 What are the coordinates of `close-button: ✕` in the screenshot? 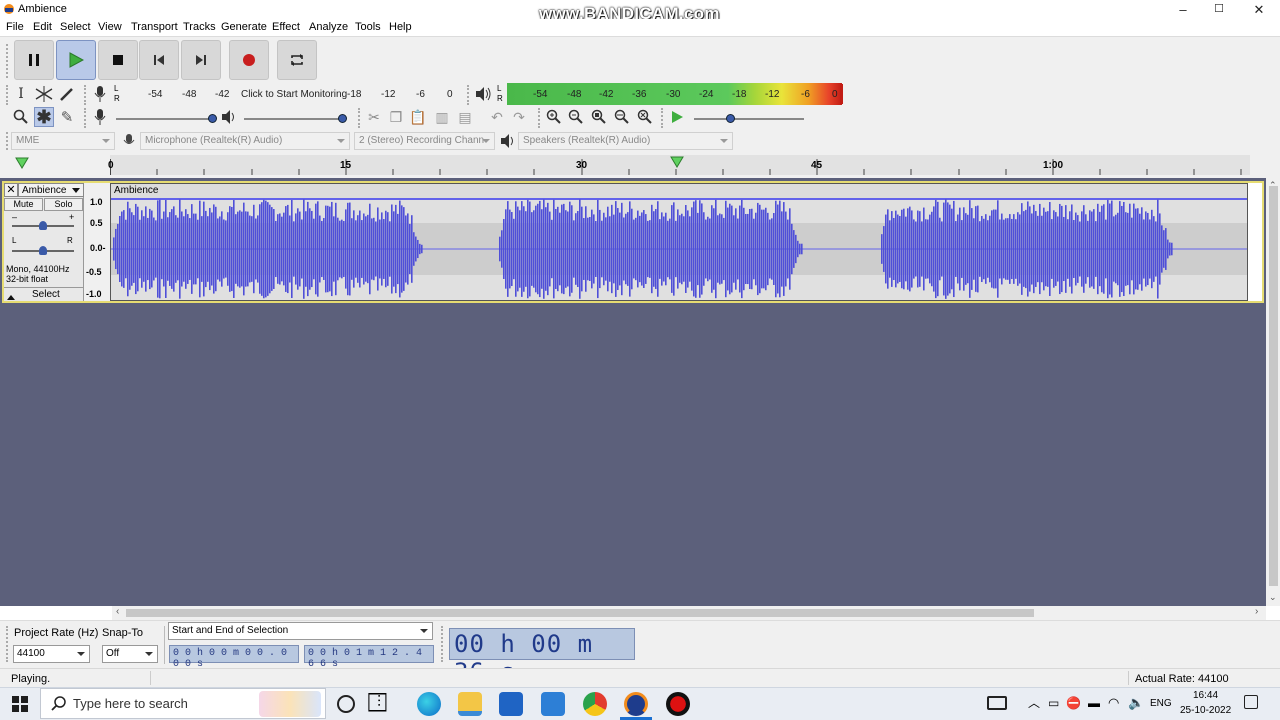 It's located at (1259, 9).